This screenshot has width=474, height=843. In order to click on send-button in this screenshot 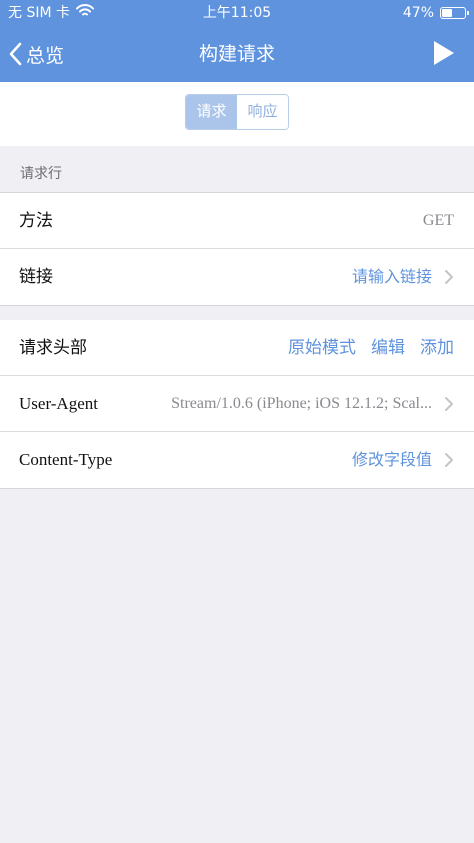, I will do `click(444, 55)`.